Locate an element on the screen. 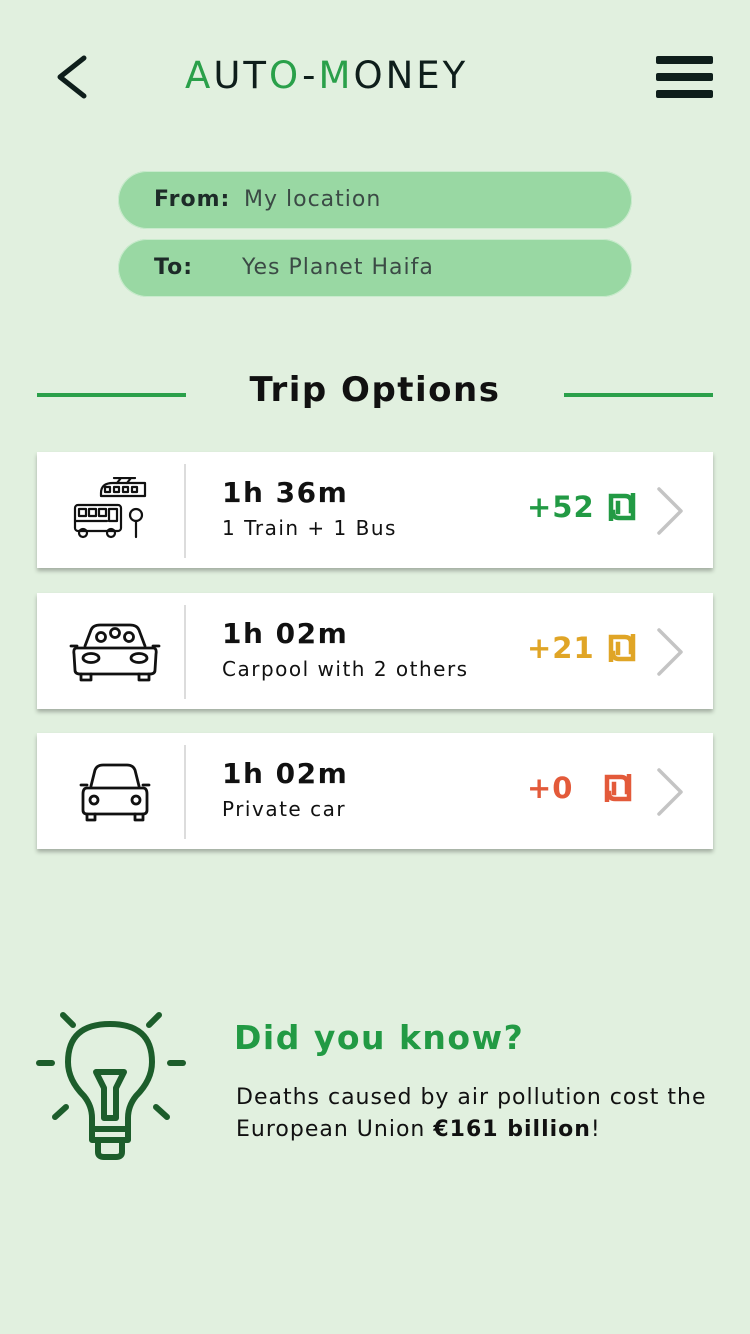  back-button is located at coordinates (74, 77).